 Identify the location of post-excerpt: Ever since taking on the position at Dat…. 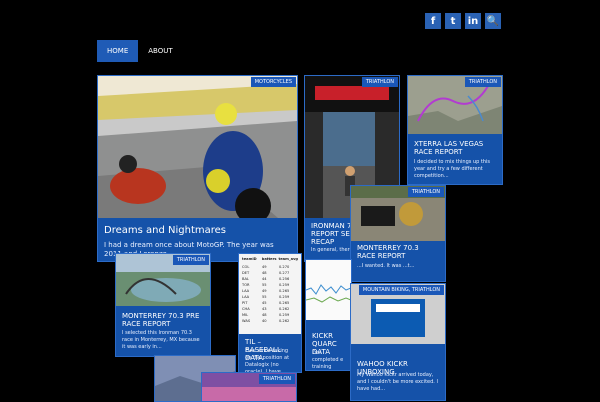
(267, 360).